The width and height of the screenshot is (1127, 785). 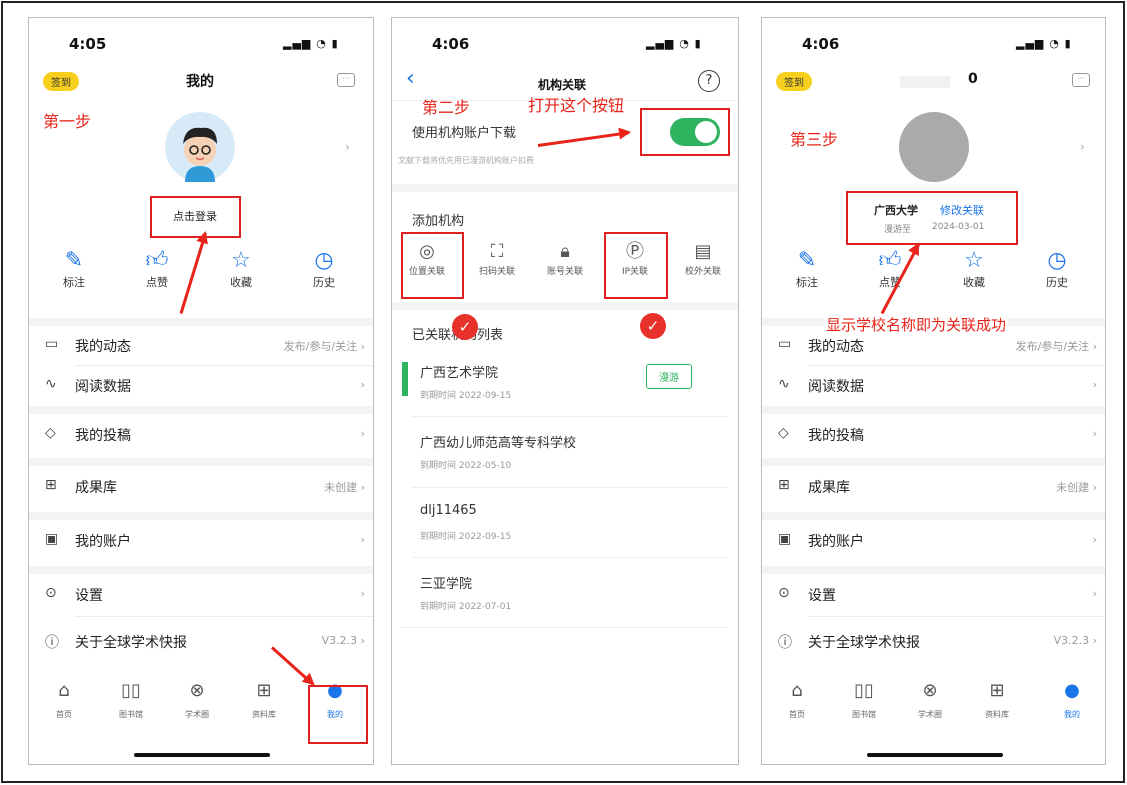 I want to click on home-icon: ⌂, so click(x=64, y=690).